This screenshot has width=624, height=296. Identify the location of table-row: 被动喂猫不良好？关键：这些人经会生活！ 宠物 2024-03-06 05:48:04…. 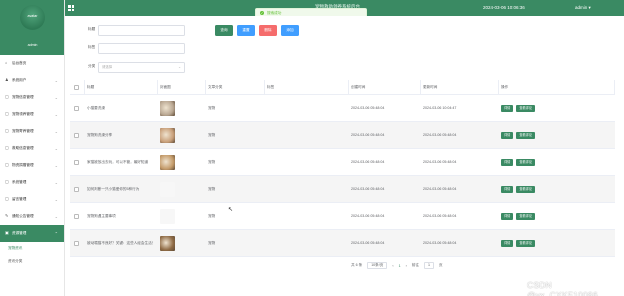
(342, 243).